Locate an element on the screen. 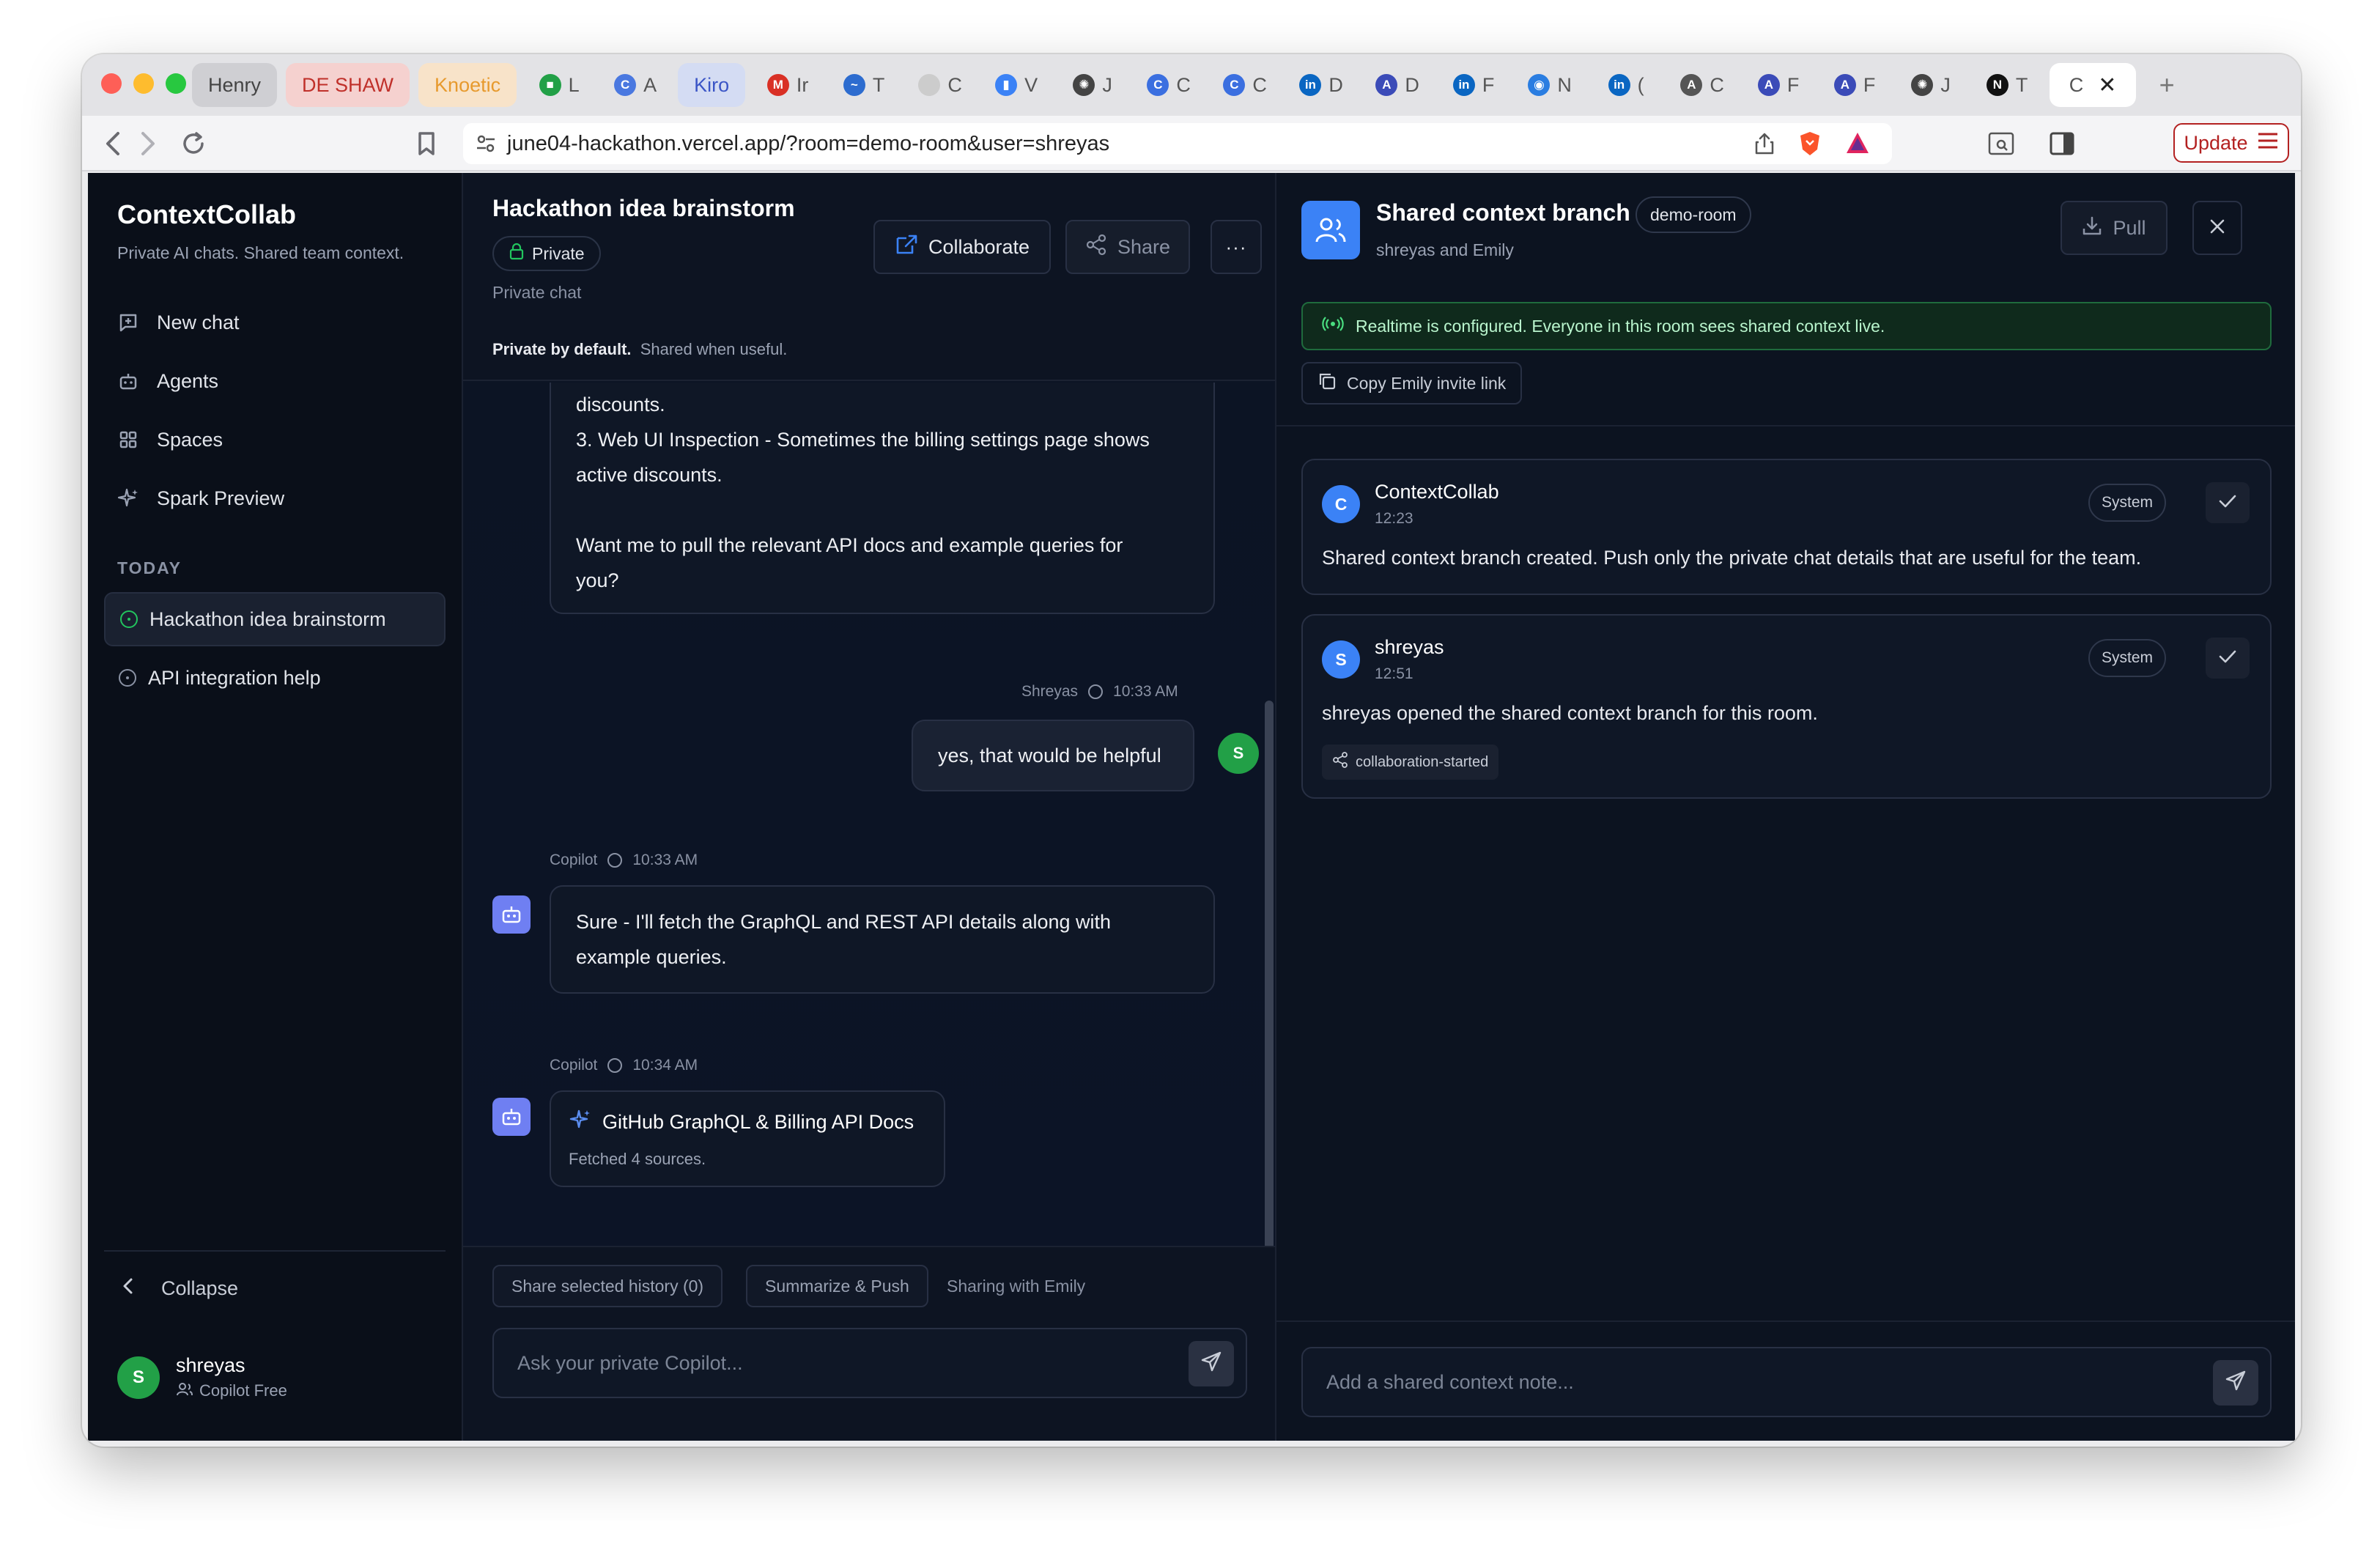 The width and height of the screenshot is (2380, 1555). browser-tab: CA is located at coordinates (635, 85).